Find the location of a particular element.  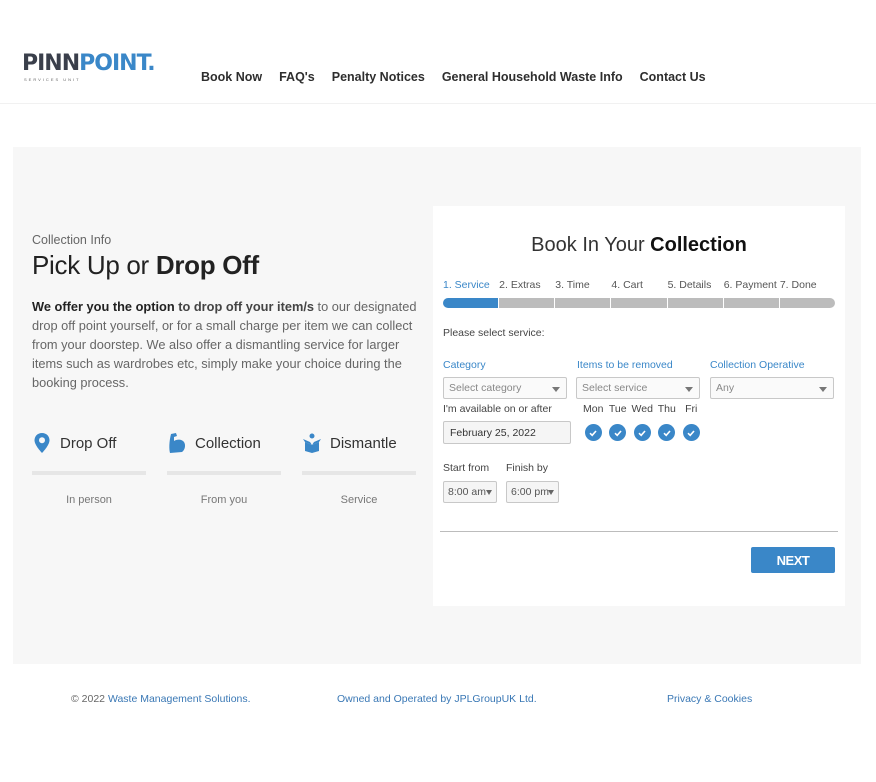

intro-bold: We offer you the option is located at coordinates (103, 306).